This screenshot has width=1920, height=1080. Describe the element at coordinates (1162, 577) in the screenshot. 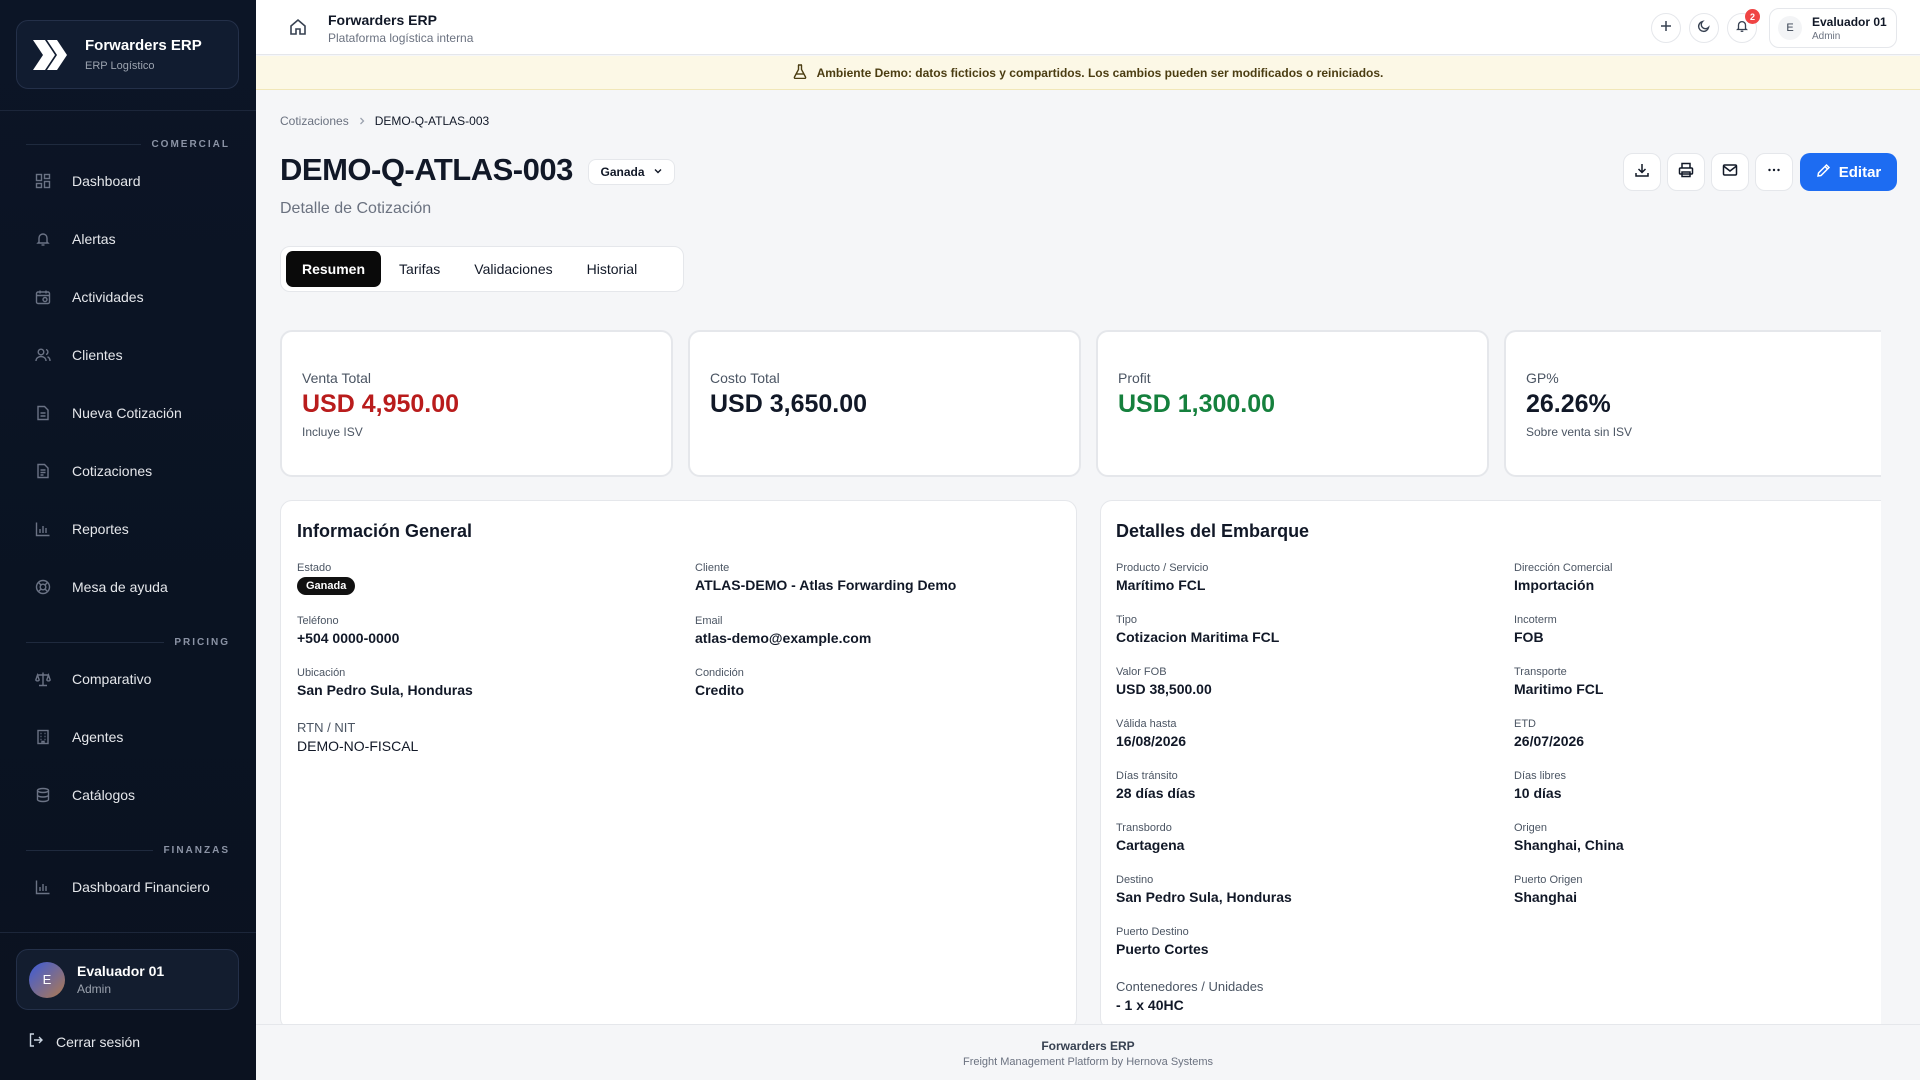

I see `field-producto: Producto / Servicio Marítimo FCL` at that location.